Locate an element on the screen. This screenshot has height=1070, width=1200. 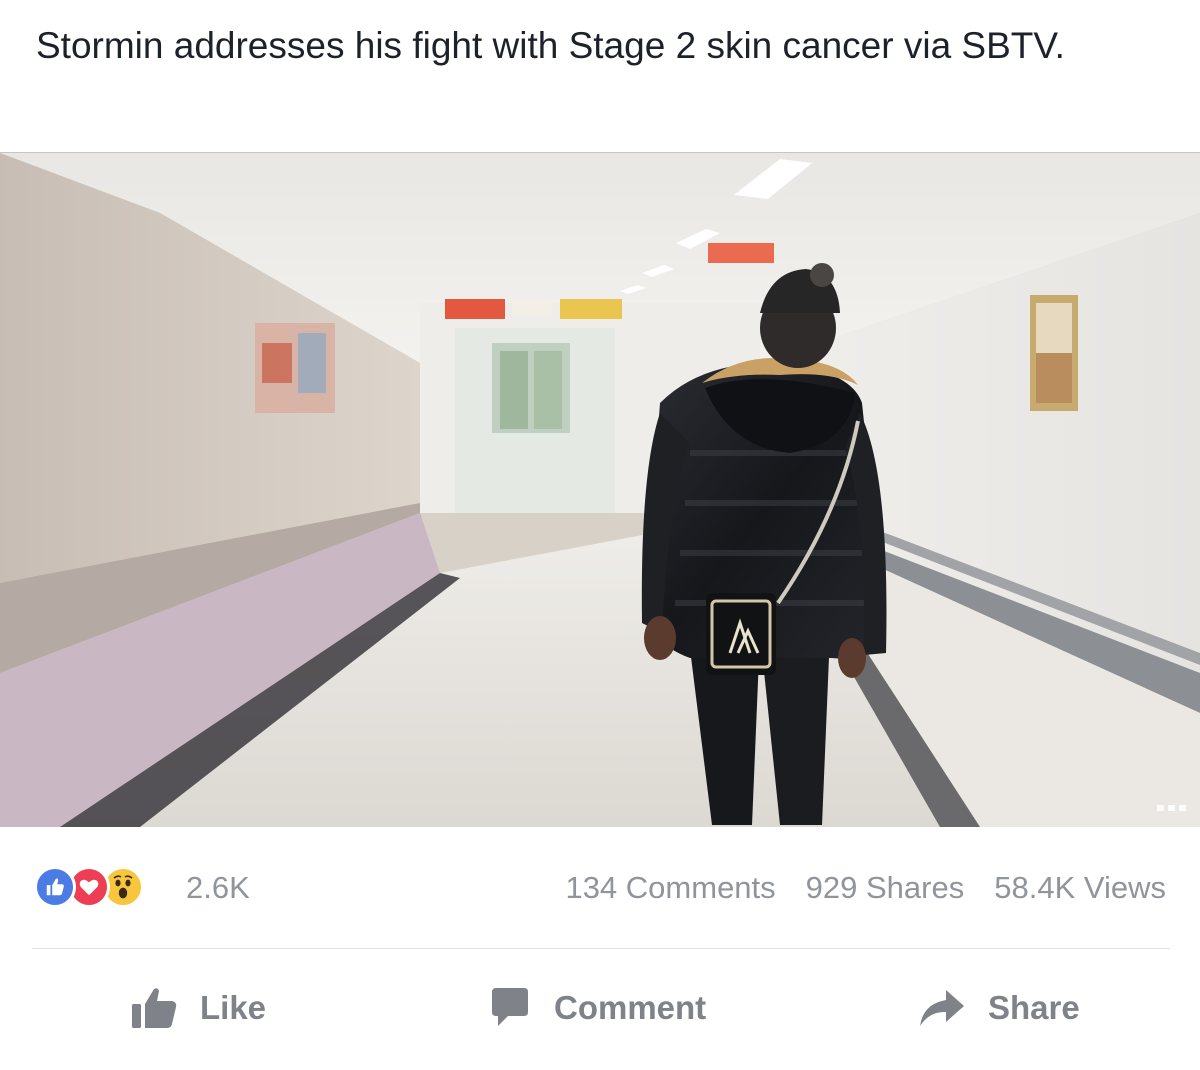
engagement-counts: 134 Comments 929 Shares 58.4K Views is located at coordinates (865, 888).